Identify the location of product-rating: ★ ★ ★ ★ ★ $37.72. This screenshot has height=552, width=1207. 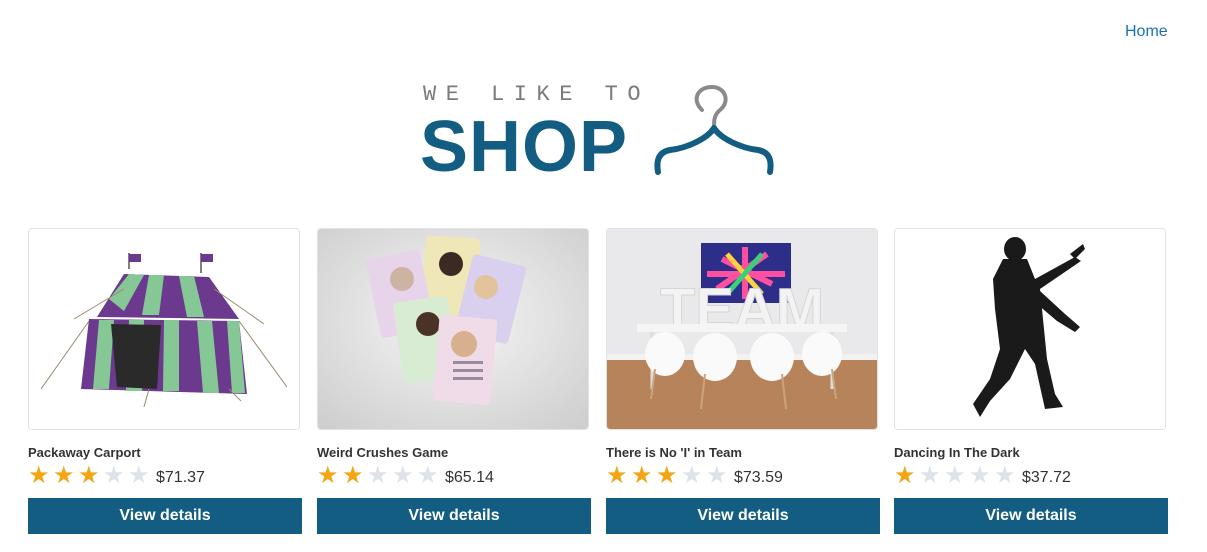
(1031, 476).